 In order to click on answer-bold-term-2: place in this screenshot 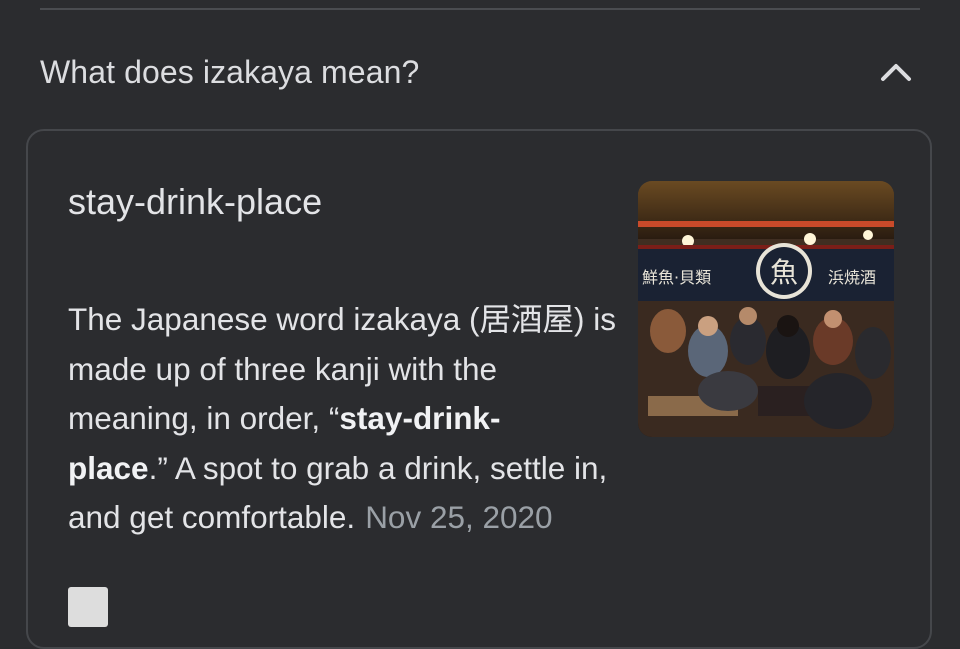, I will do `click(108, 467)`.